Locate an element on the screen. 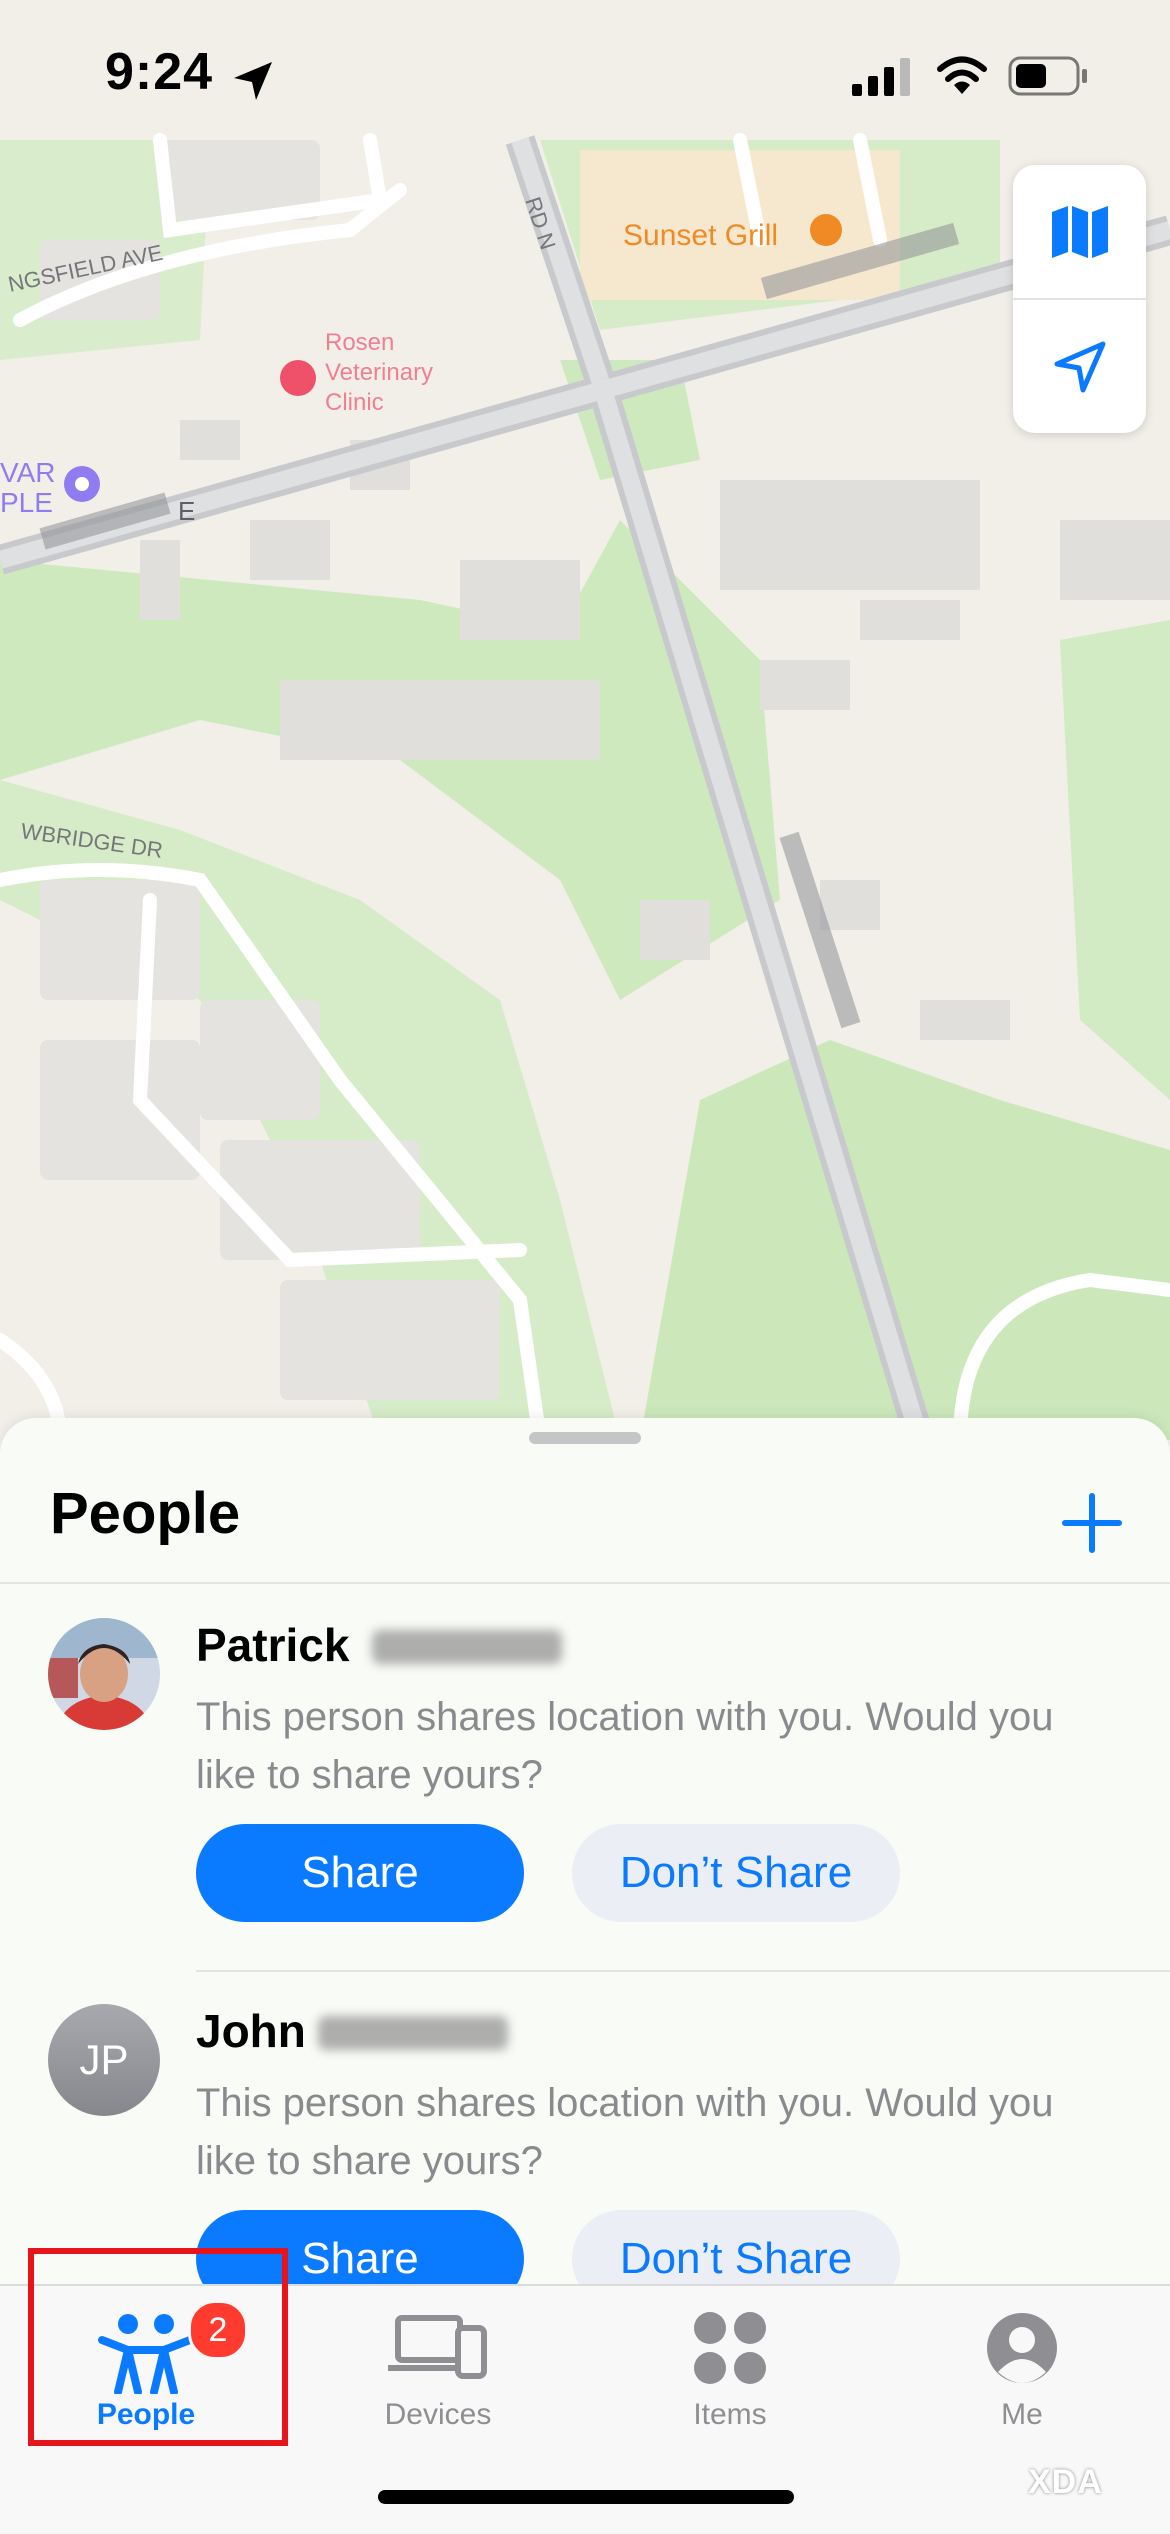 This screenshot has width=1170, height=2534. place-label: PLE is located at coordinates (26, 502).